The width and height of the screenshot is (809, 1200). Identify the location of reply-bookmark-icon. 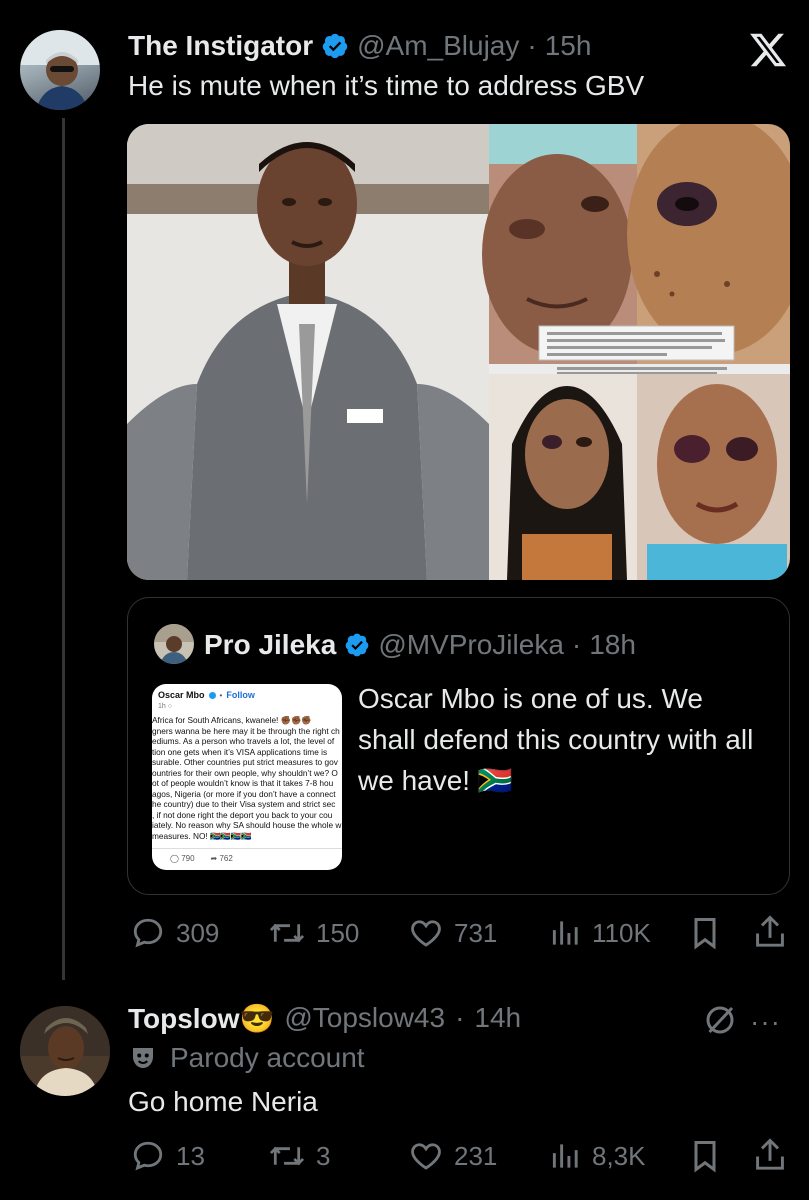
(705, 1157).